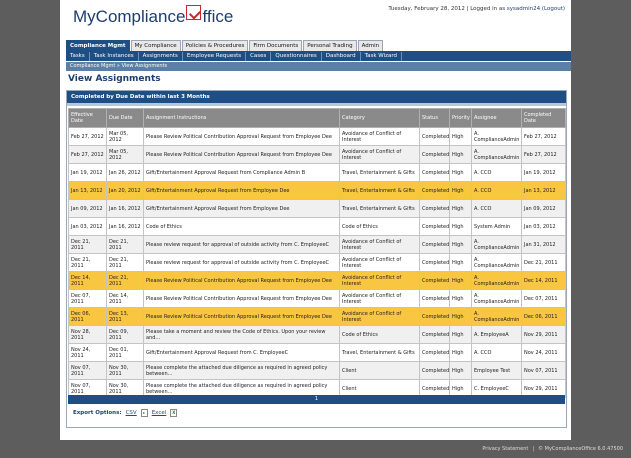  Describe the element at coordinates (580, 449) in the screenshot. I see `copyright-text: © MyComplianceOffice 6.0.47500` at that location.